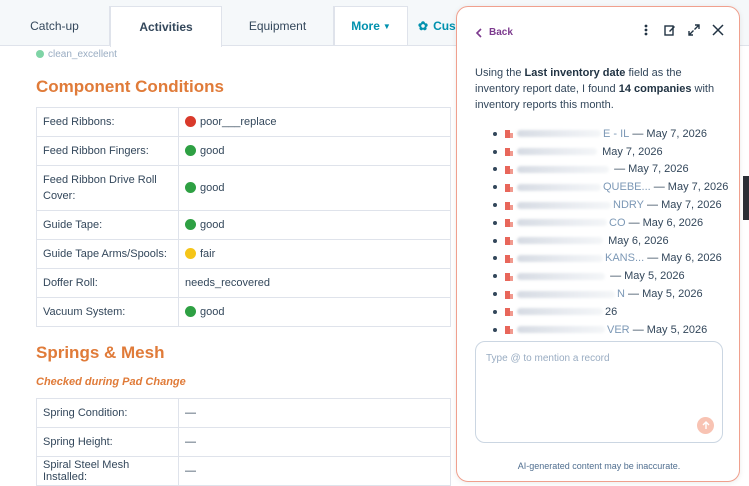  Describe the element at coordinates (314, 254) in the screenshot. I see `property-value: fair` at that location.